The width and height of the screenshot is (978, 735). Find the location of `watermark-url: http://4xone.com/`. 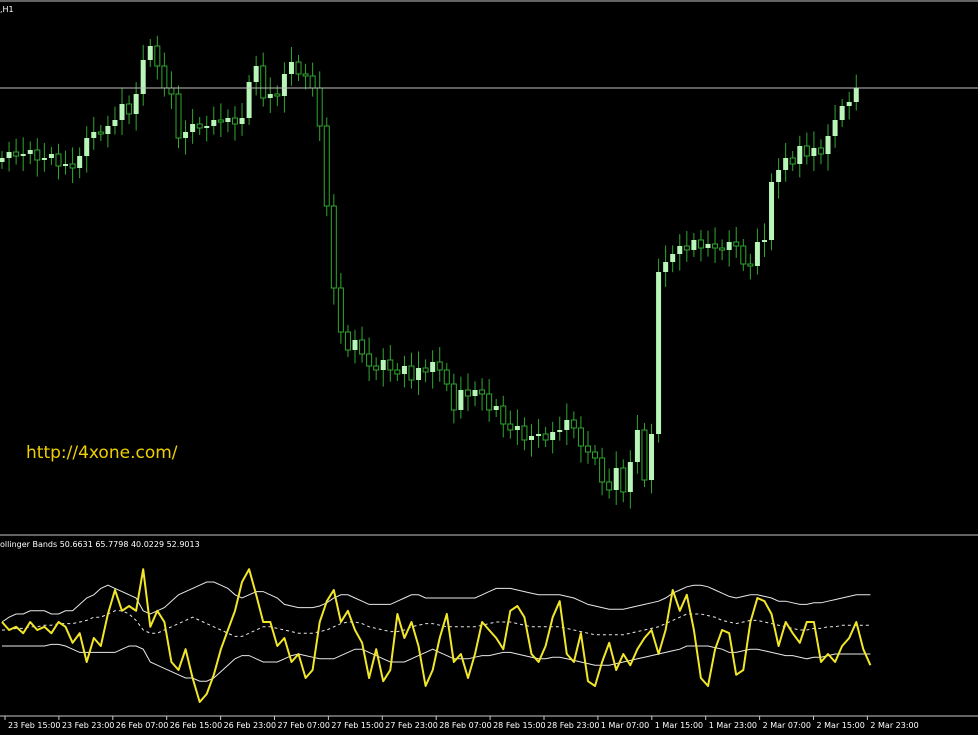

watermark-url: http://4xone.com/ is located at coordinates (102, 453).